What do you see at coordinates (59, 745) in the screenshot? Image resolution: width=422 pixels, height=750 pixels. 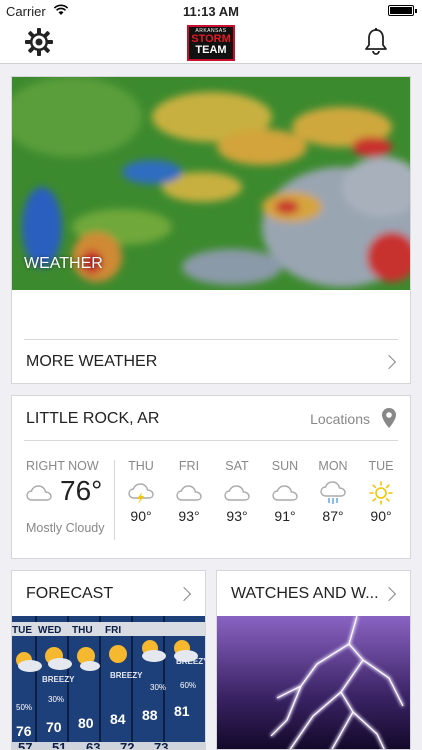 I see `forecast-low: 51` at bounding box center [59, 745].